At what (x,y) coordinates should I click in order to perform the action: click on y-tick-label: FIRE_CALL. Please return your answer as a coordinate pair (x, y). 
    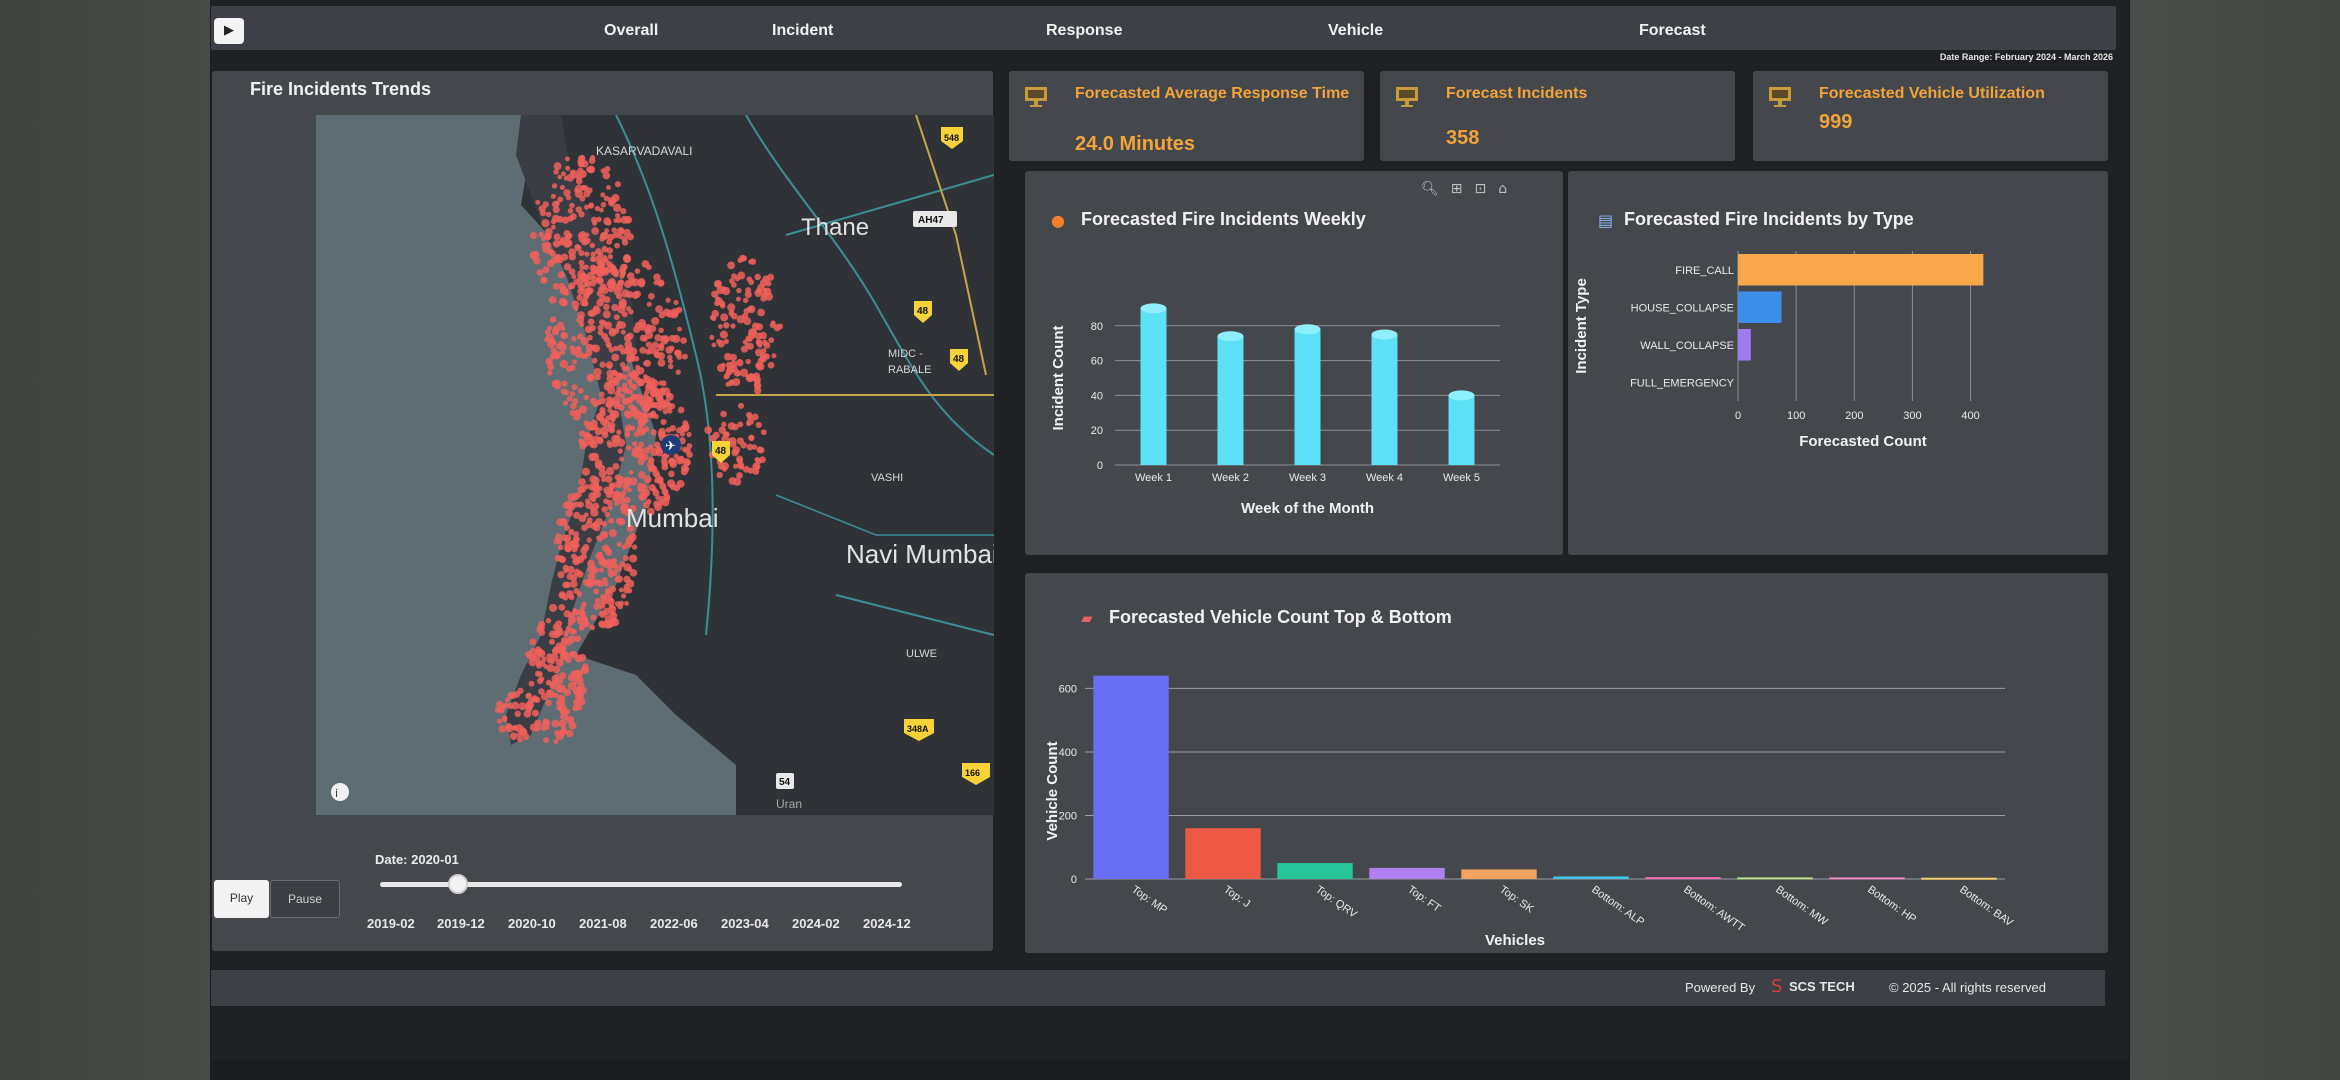
    Looking at the image, I should click on (1704, 271).